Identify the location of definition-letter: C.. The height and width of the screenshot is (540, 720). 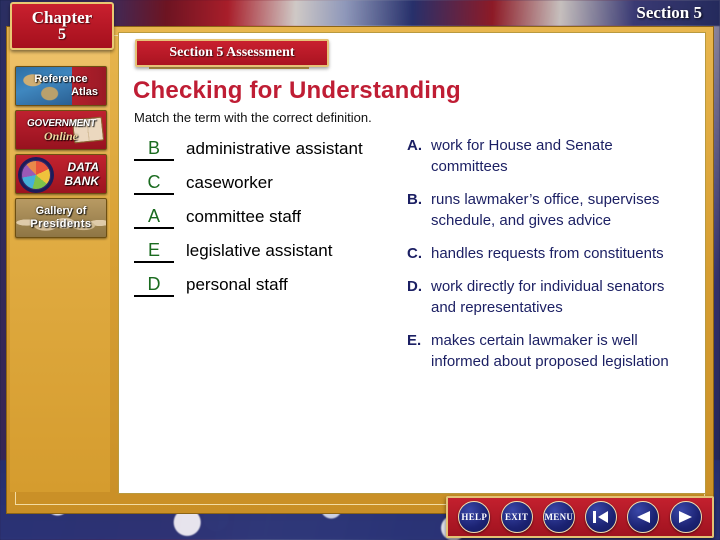
(414, 253).